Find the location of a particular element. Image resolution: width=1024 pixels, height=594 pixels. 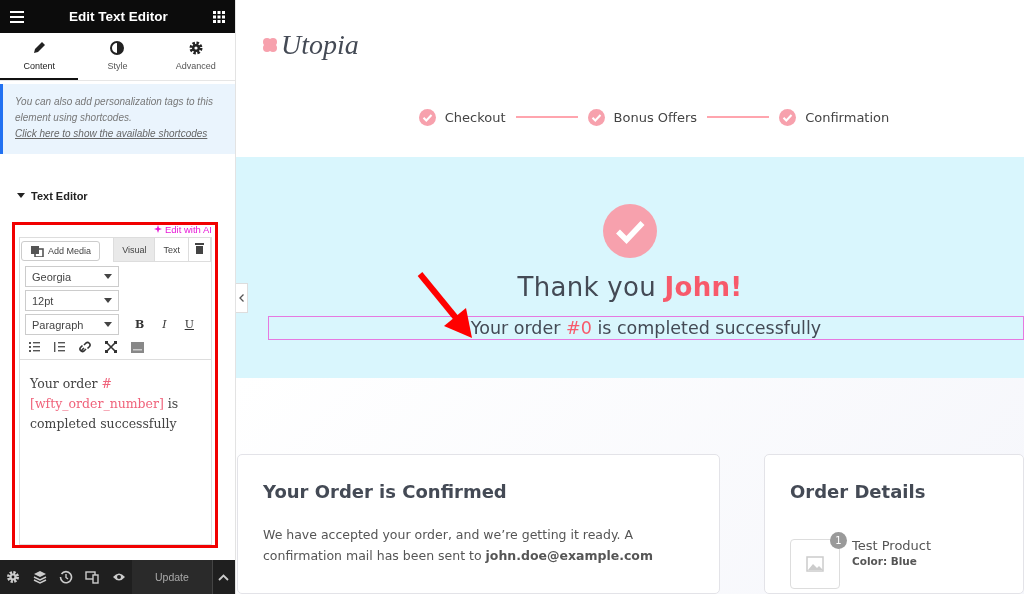

media-icon is located at coordinates (37, 251).